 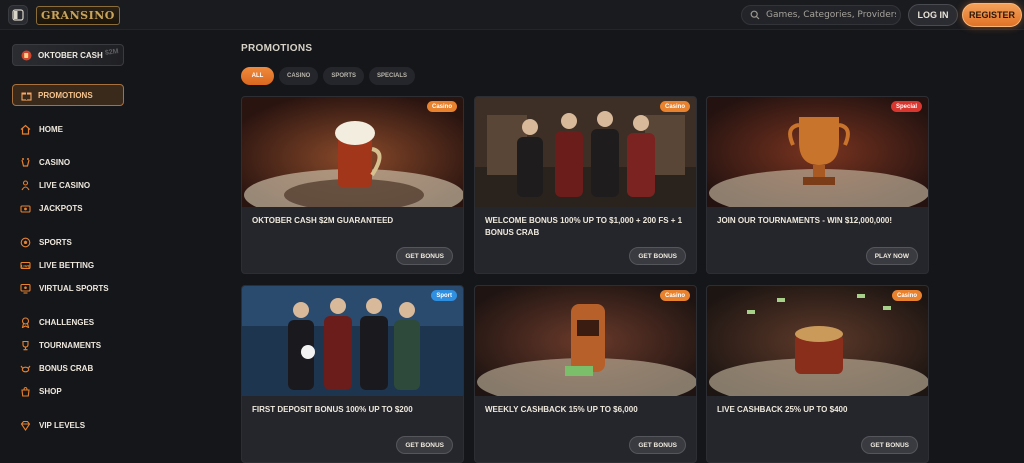 I want to click on logo: GRANSINO, so click(x=78, y=15).